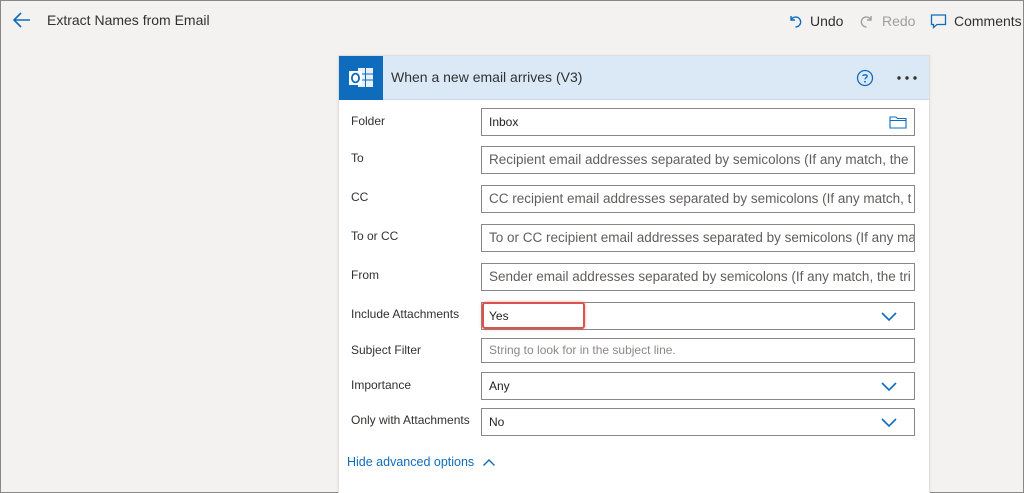  What do you see at coordinates (368, 121) in the screenshot?
I see `folder-label: Folder` at bounding box center [368, 121].